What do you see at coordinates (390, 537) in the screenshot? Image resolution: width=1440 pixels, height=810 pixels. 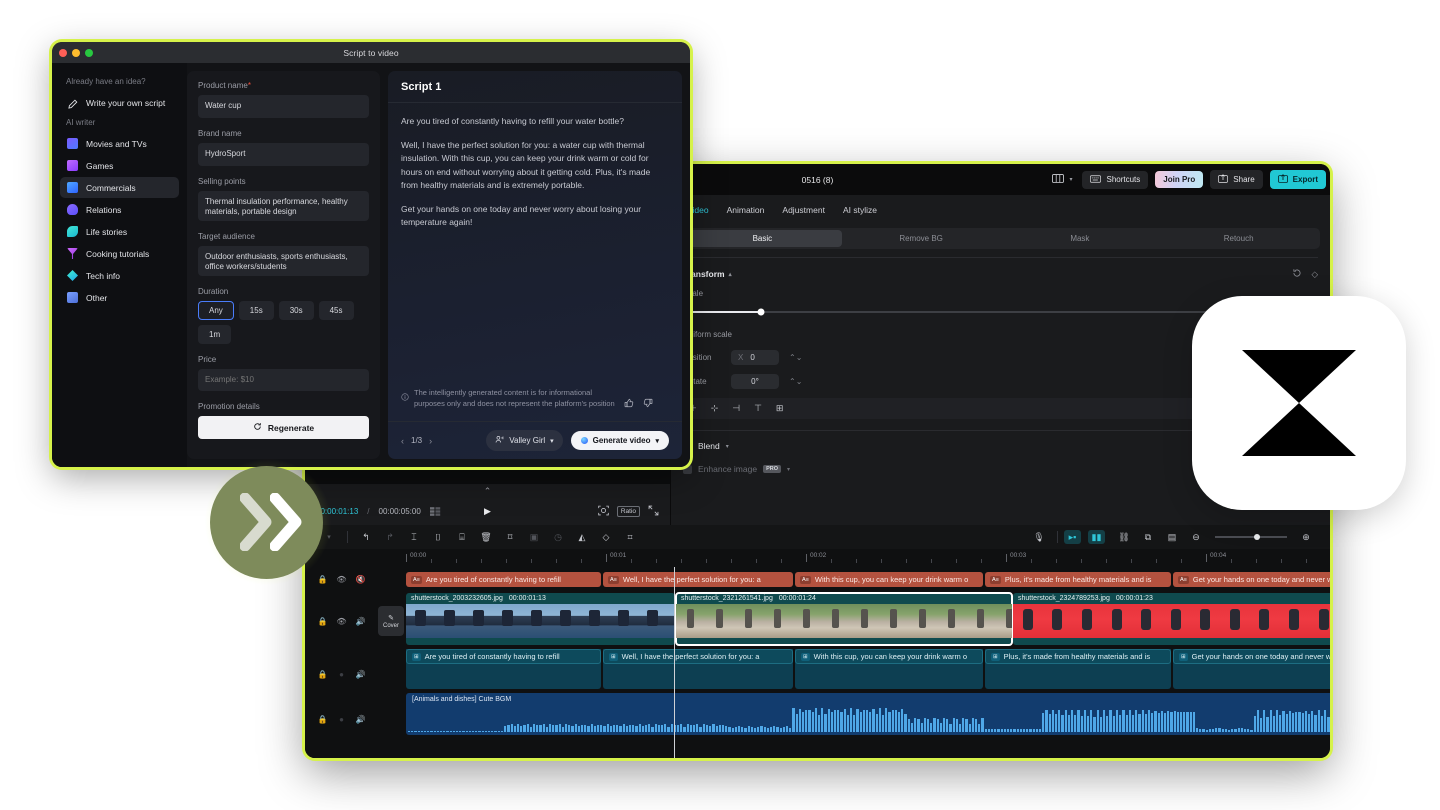 I see `redo-icon: ↱` at bounding box center [390, 537].